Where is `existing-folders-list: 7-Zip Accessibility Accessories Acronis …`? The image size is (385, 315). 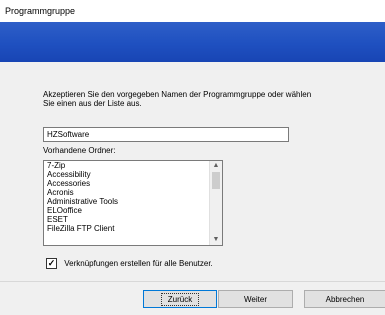 existing-folders-list: 7-Zip Accessibility Accessories Acronis … is located at coordinates (133, 203).